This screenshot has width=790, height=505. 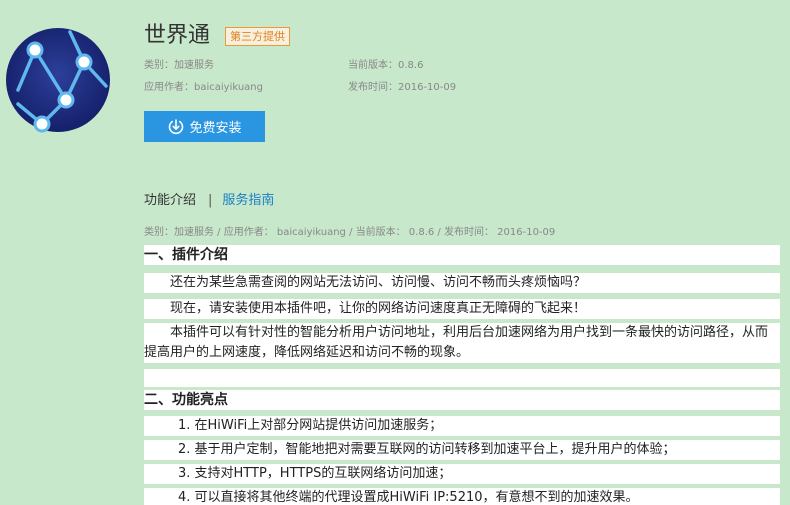 What do you see at coordinates (462, 378) in the screenshot?
I see `blank-row` at bounding box center [462, 378].